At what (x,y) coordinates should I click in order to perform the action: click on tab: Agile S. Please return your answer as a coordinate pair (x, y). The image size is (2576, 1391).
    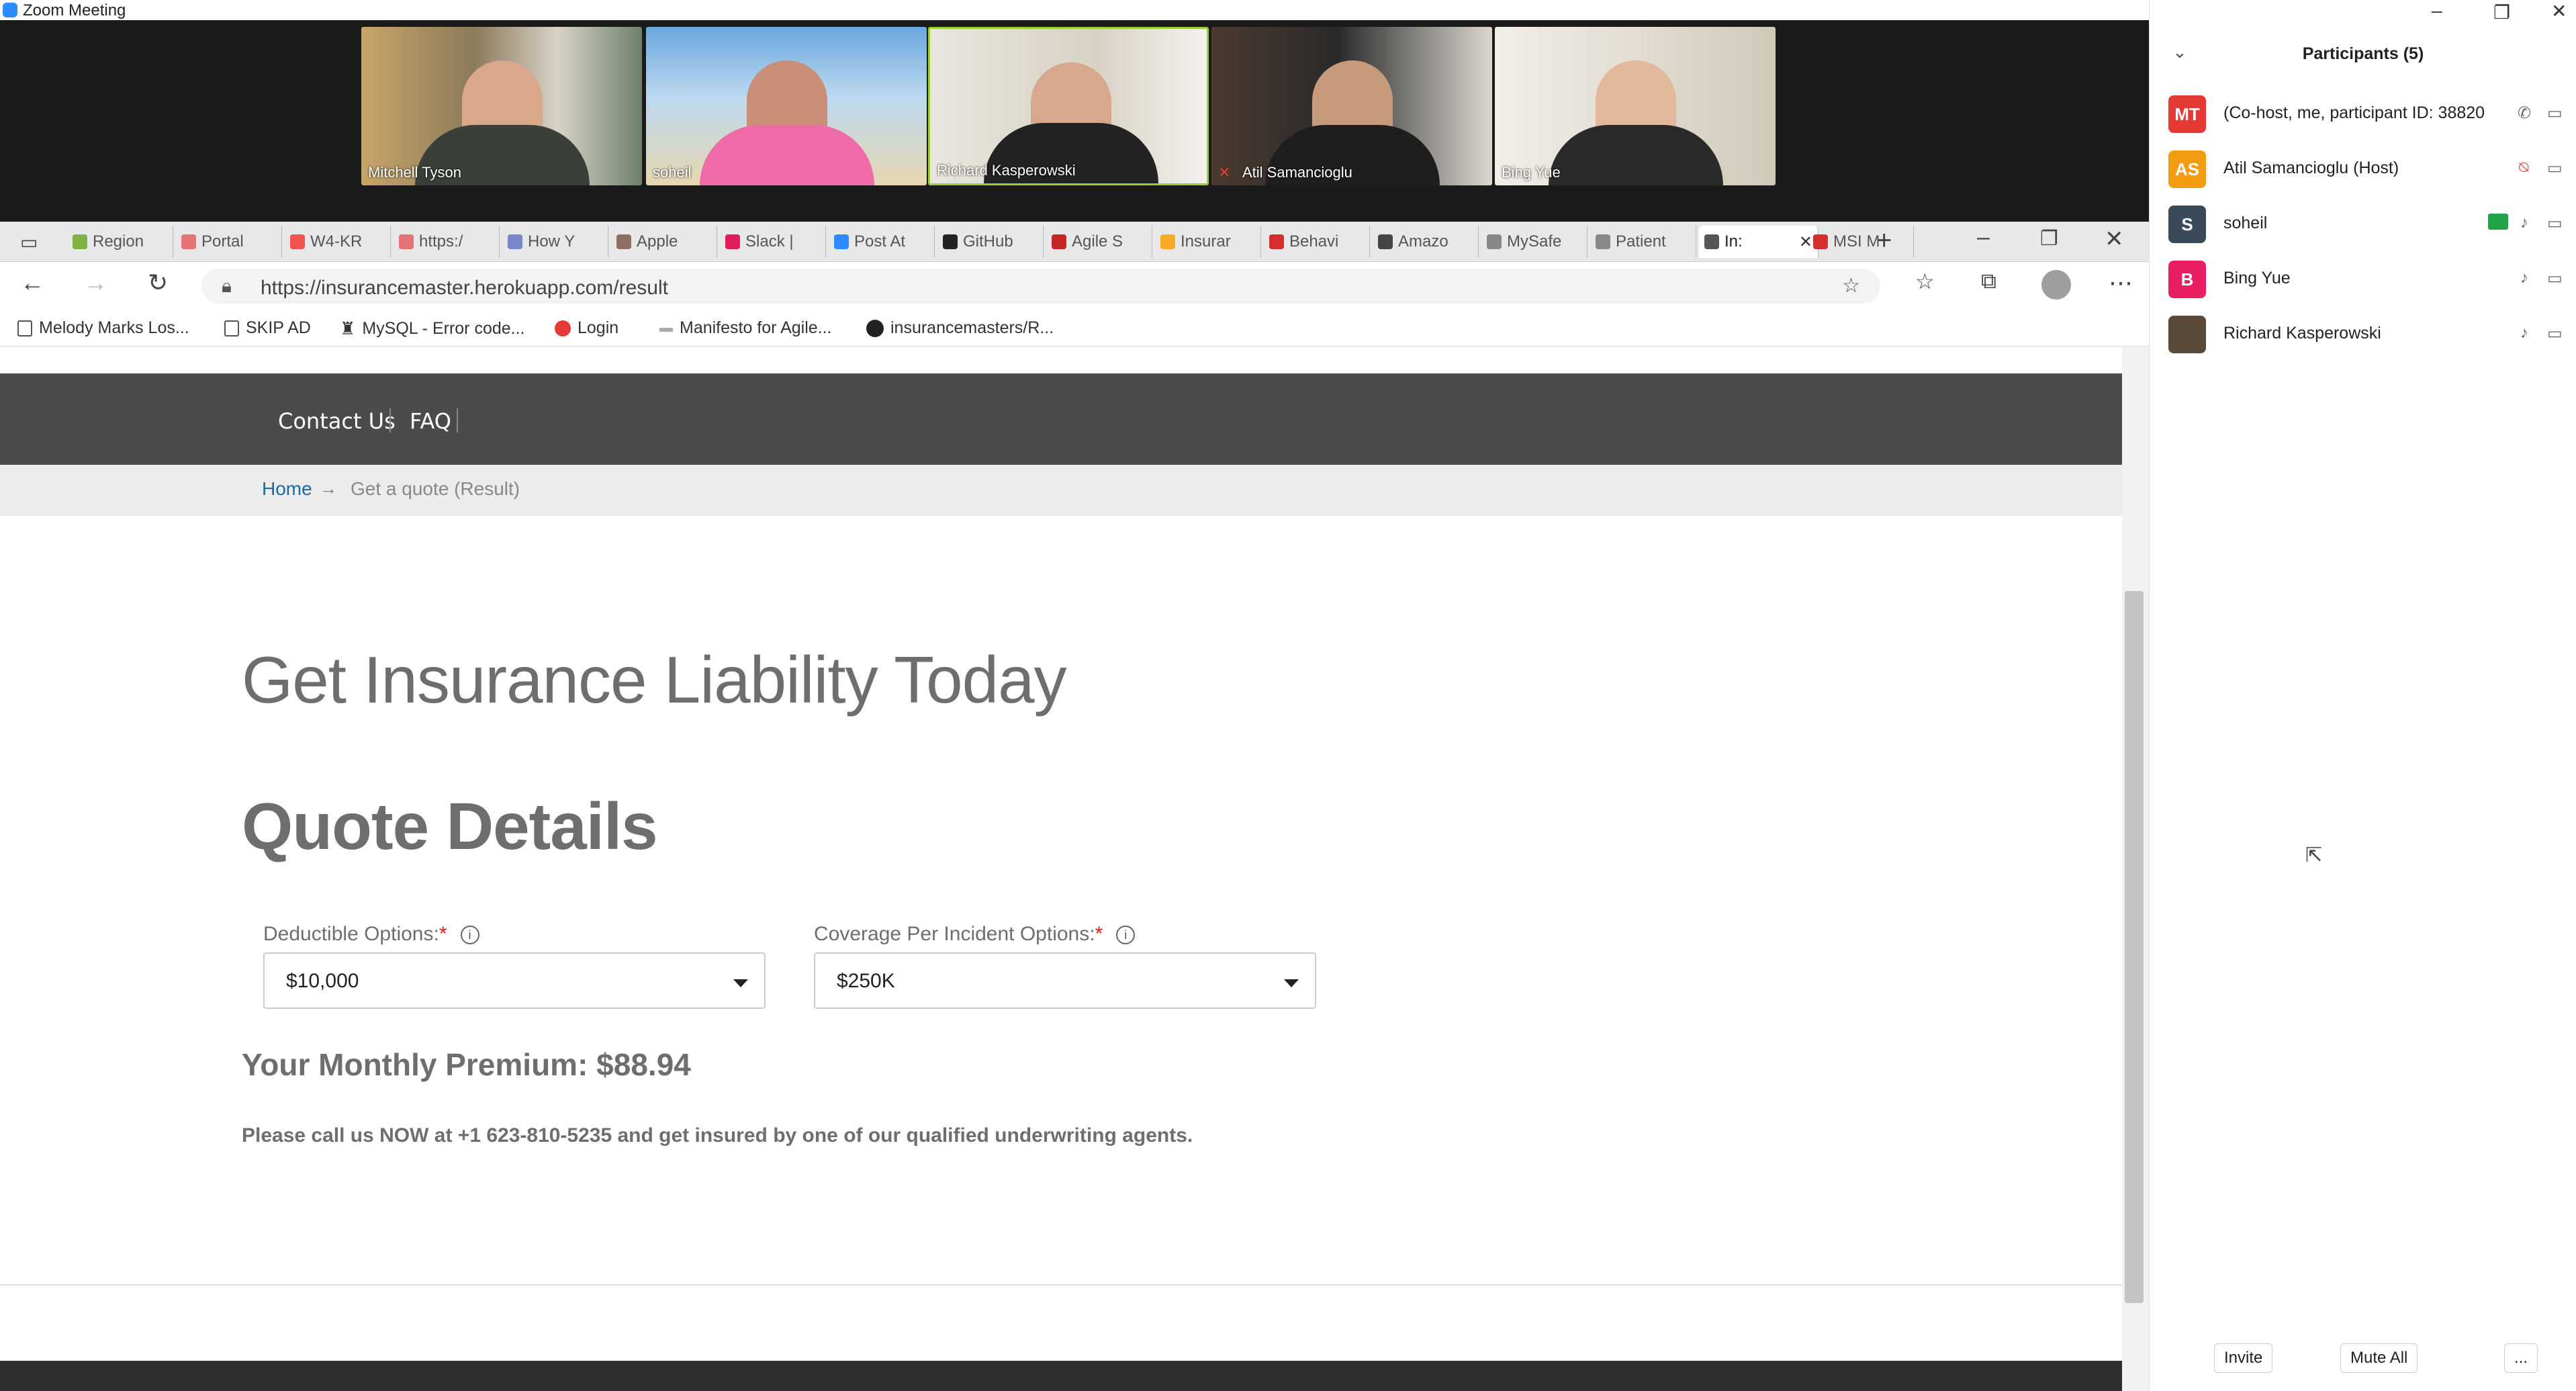
    Looking at the image, I should click on (1099, 242).